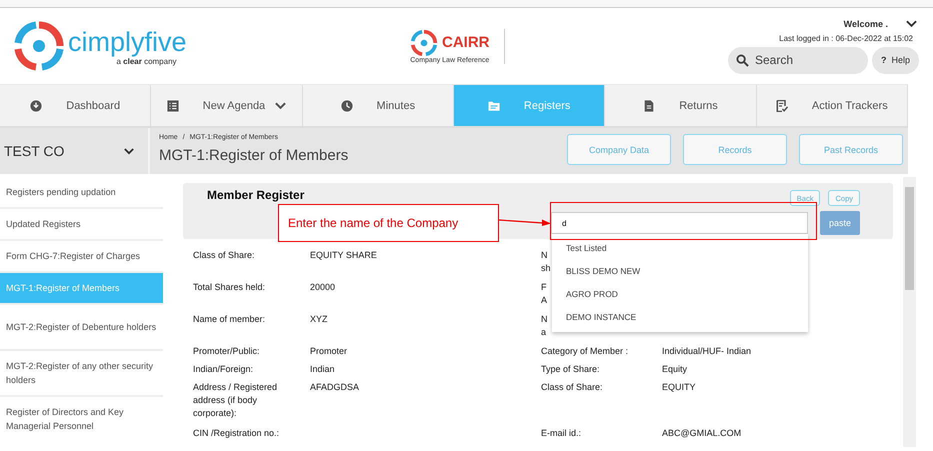 The height and width of the screenshot is (451, 933). Describe the element at coordinates (895, 60) in the screenshot. I see `help-button: ? Help` at that location.